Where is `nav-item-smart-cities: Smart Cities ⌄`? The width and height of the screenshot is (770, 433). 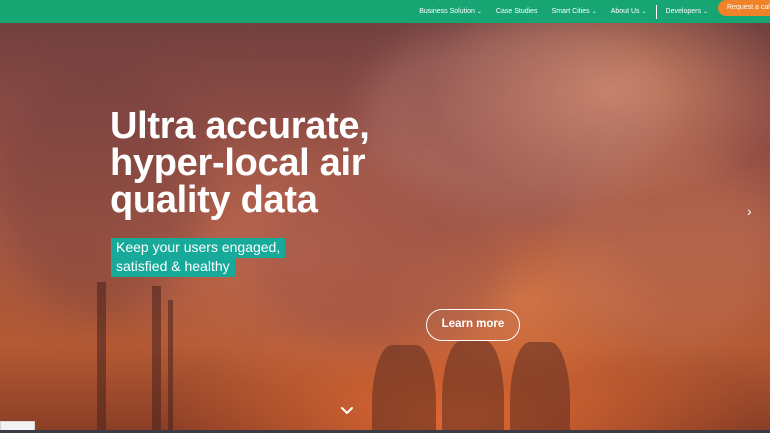
nav-item-smart-cities: Smart Cities ⌄ is located at coordinates (574, 11).